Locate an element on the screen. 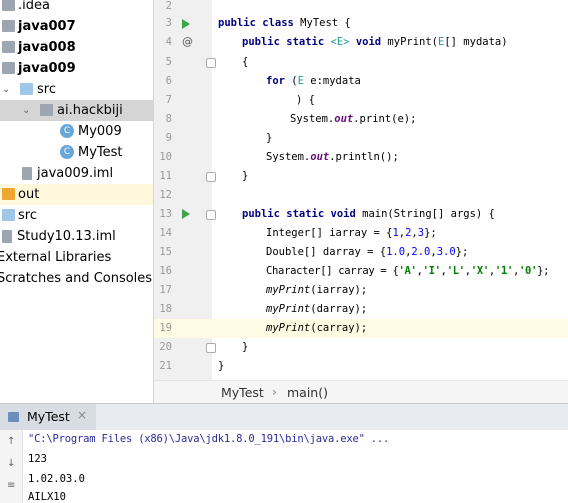 This screenshot has width=568, height=503. keyword: for is located at coordinates (275, 81).